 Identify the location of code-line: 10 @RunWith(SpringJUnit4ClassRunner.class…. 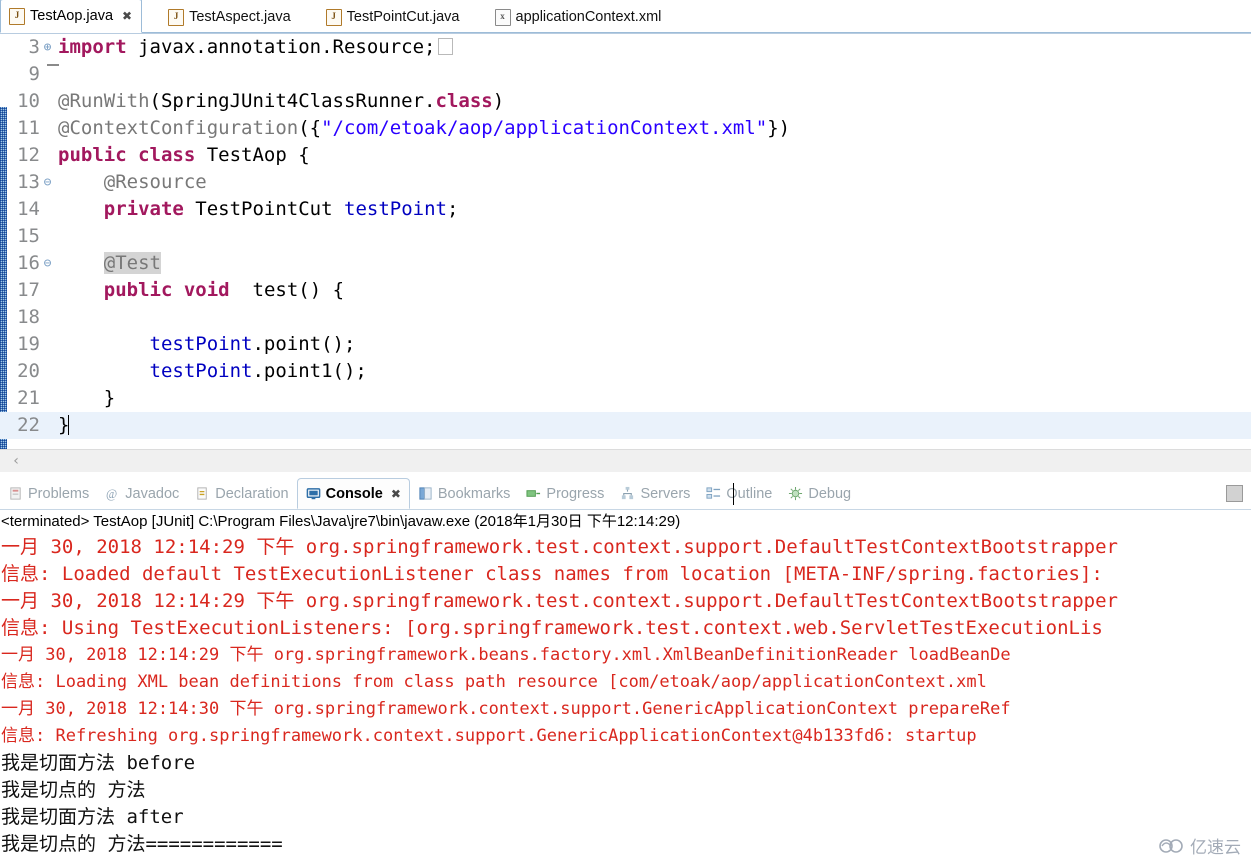
(625, 101).